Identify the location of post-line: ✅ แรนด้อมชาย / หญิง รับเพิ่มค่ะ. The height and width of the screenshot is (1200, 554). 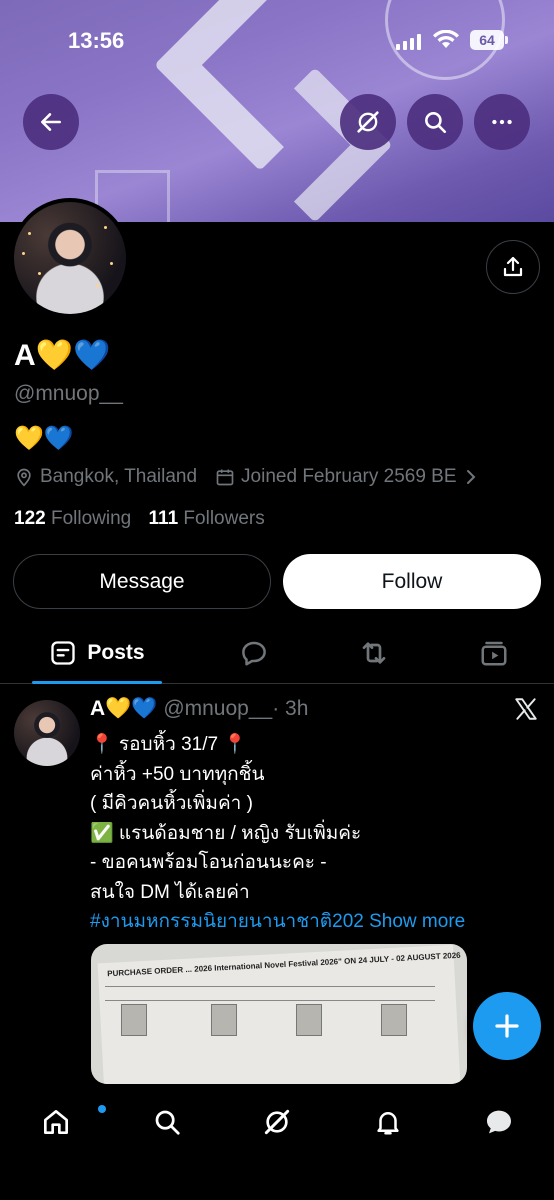
(226, 833).